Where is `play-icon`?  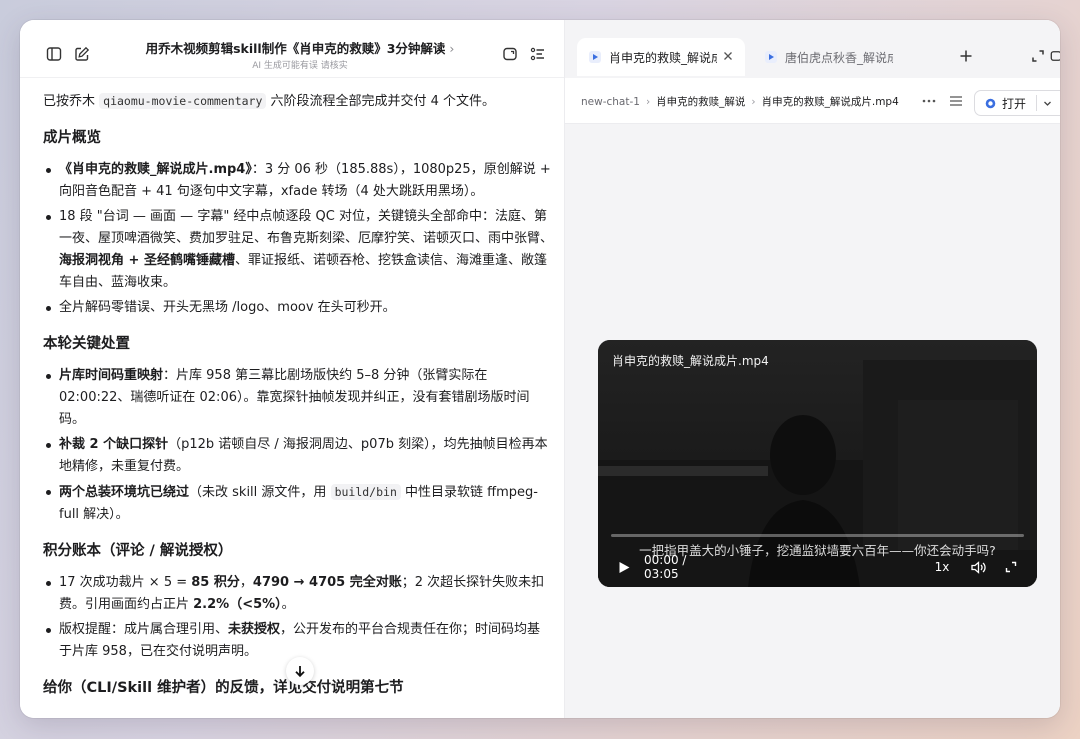 play-icon is located at coordinates (624, 567).